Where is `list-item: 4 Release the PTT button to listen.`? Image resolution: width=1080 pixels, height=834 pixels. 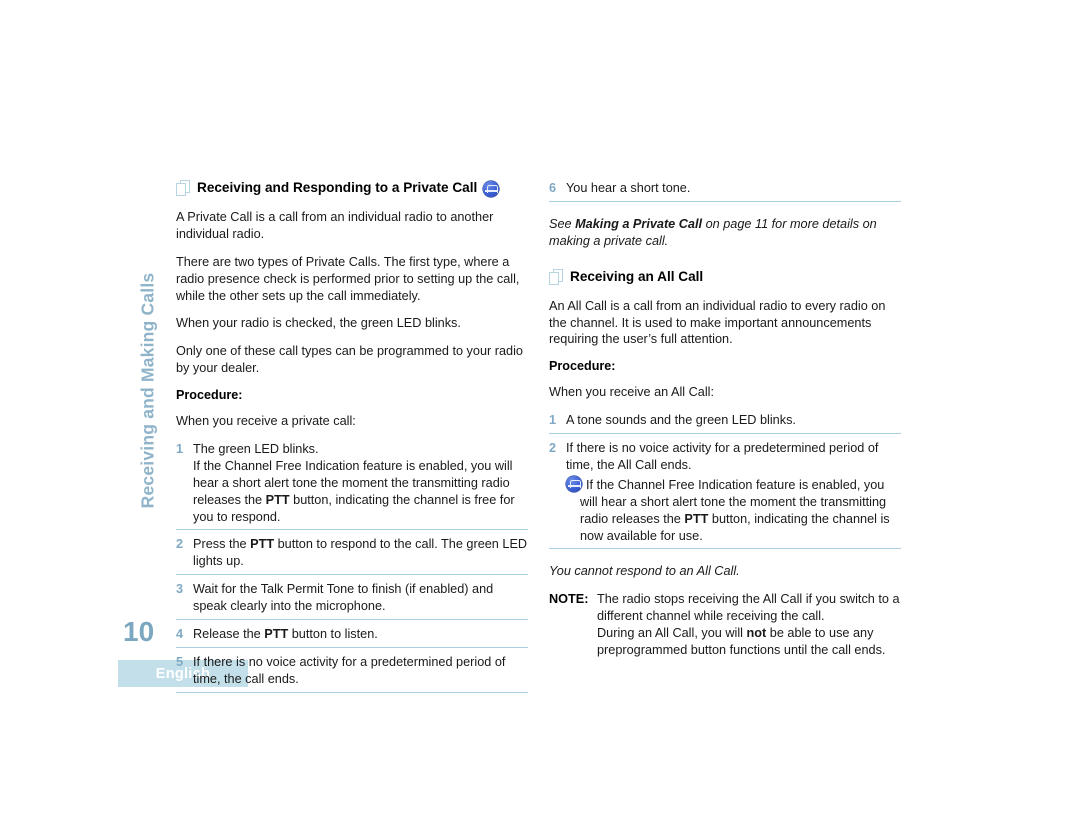 list-item: 4 Release the PTT button to listen. is located at coordinates (352, 637).